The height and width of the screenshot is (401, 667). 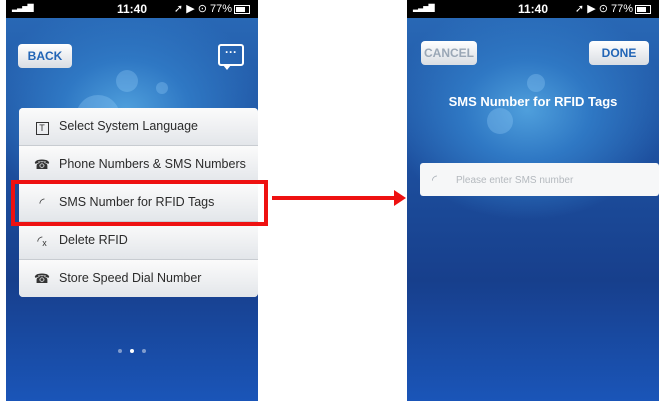 I want to click on menu-item-speed-dial: ☎ Store Speed Dial Number, so click(x=138, y=278).